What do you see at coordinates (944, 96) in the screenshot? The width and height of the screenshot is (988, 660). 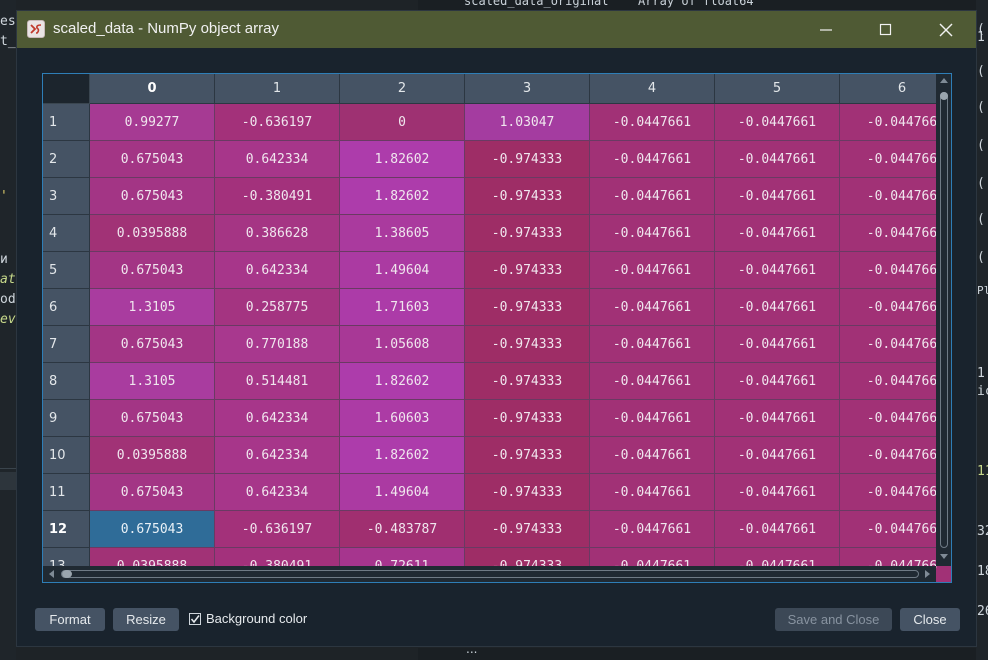 I see `vertical-scroll-thumb` at bounding box center [944, 96].